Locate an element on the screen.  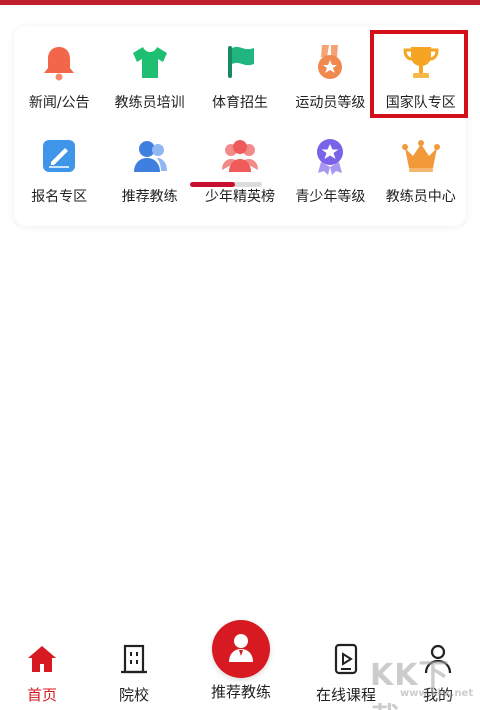
group-icon is located at coordinates (240, 156).